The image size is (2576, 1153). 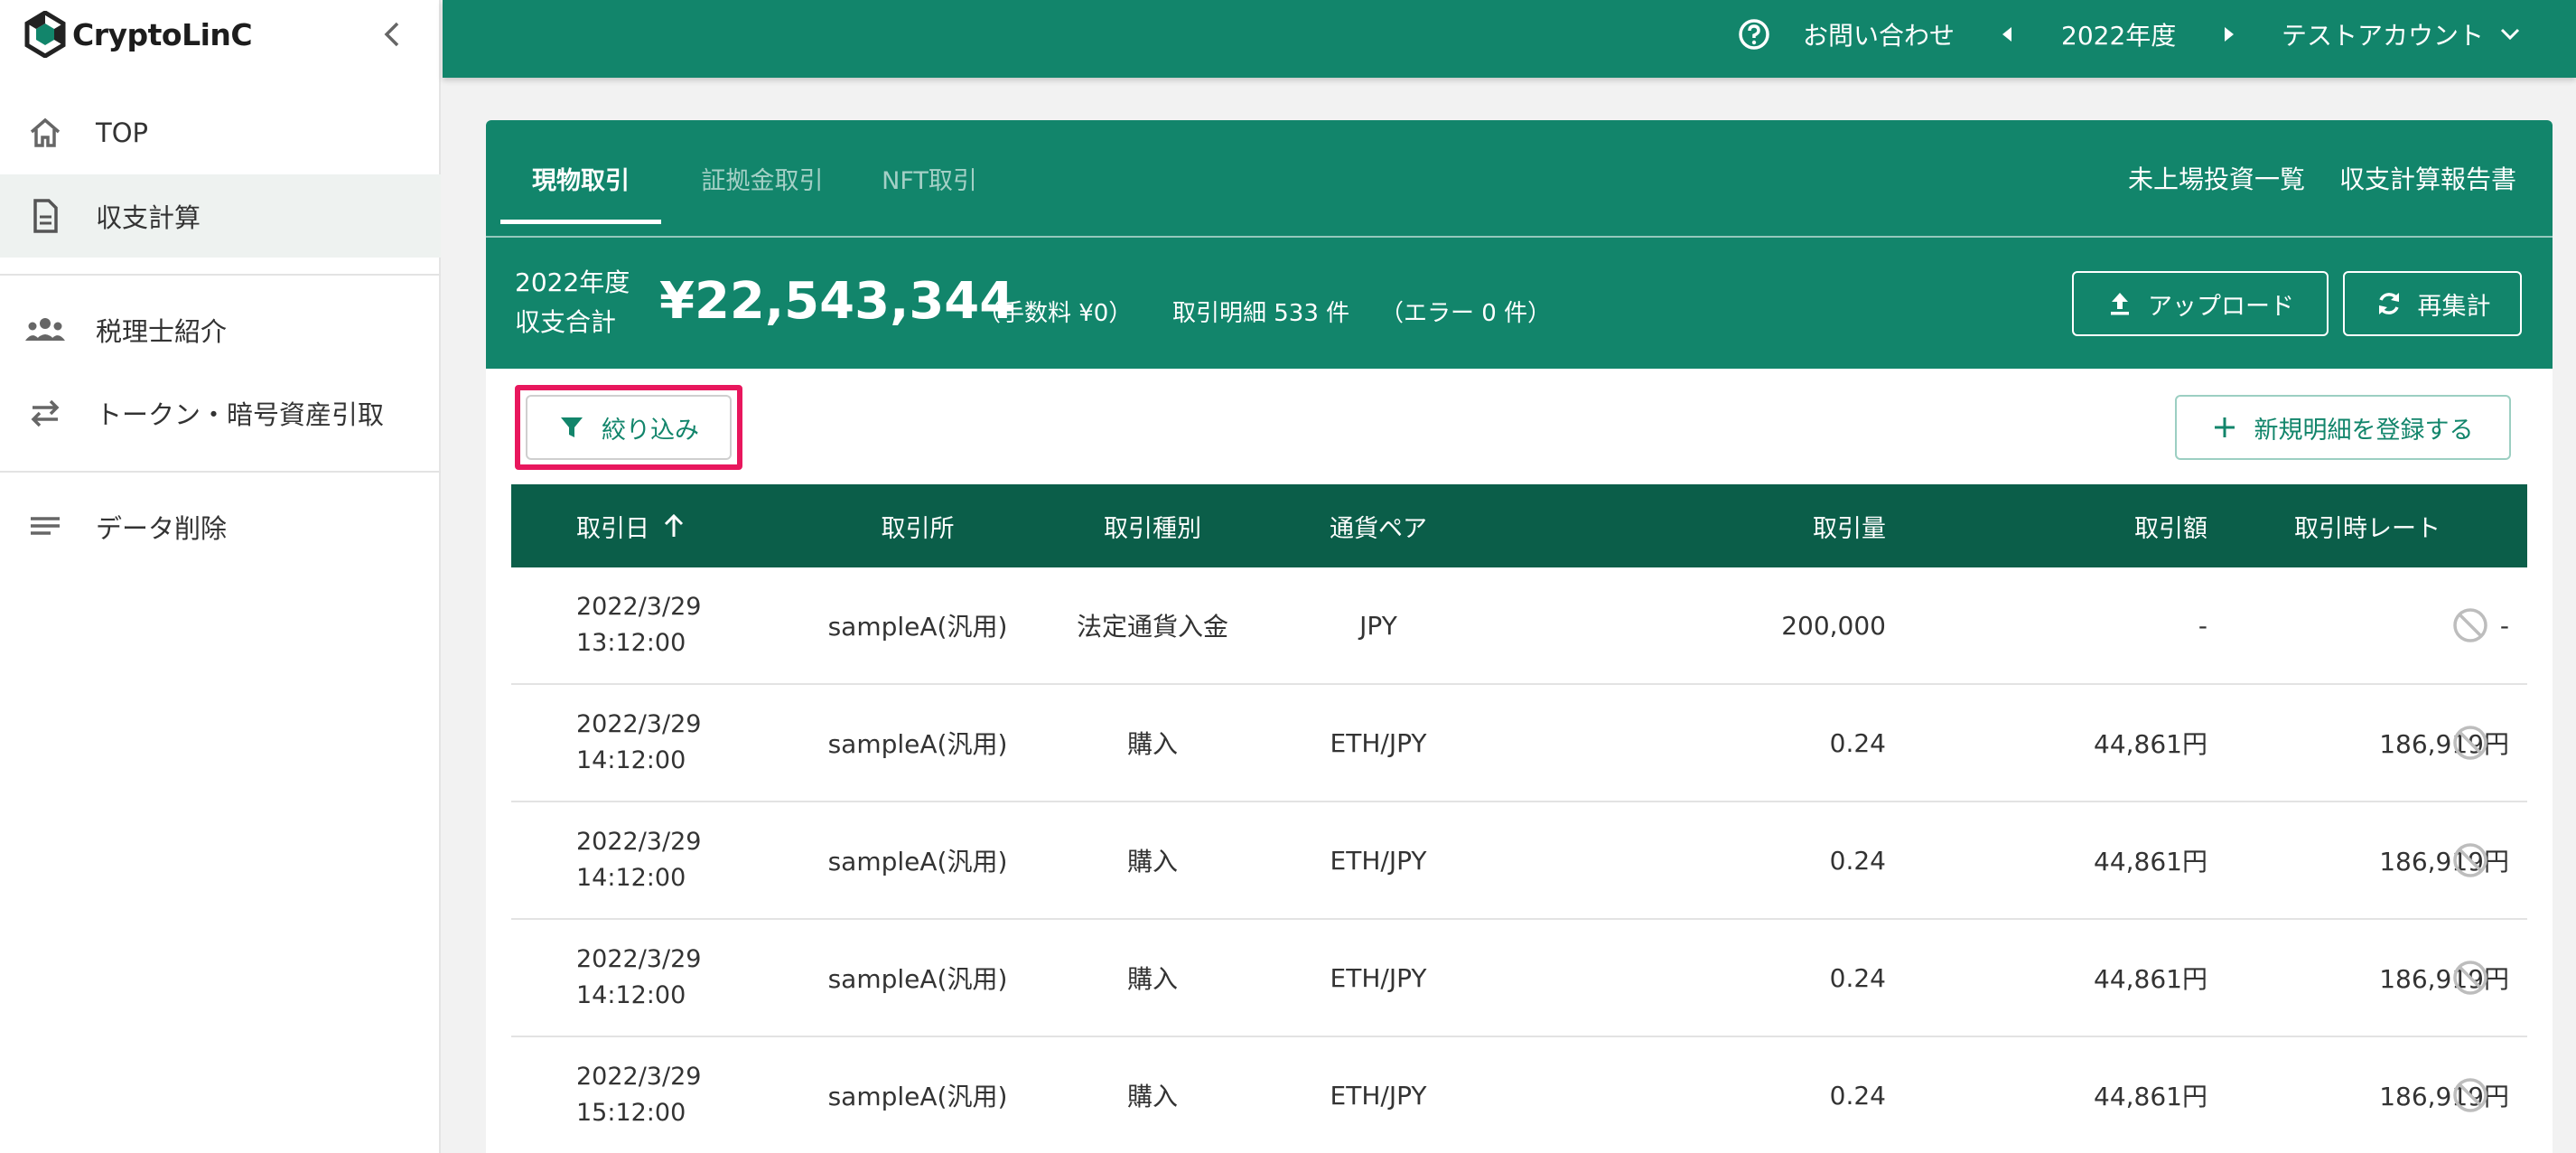 What do you see at coordinates (2383, 36) in the screenshot?
I see `account-name: テストアカウント` at bounding box center [2383, 36].